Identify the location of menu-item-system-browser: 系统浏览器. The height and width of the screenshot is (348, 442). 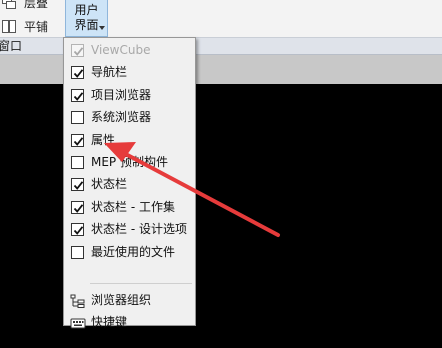
(129, 118).